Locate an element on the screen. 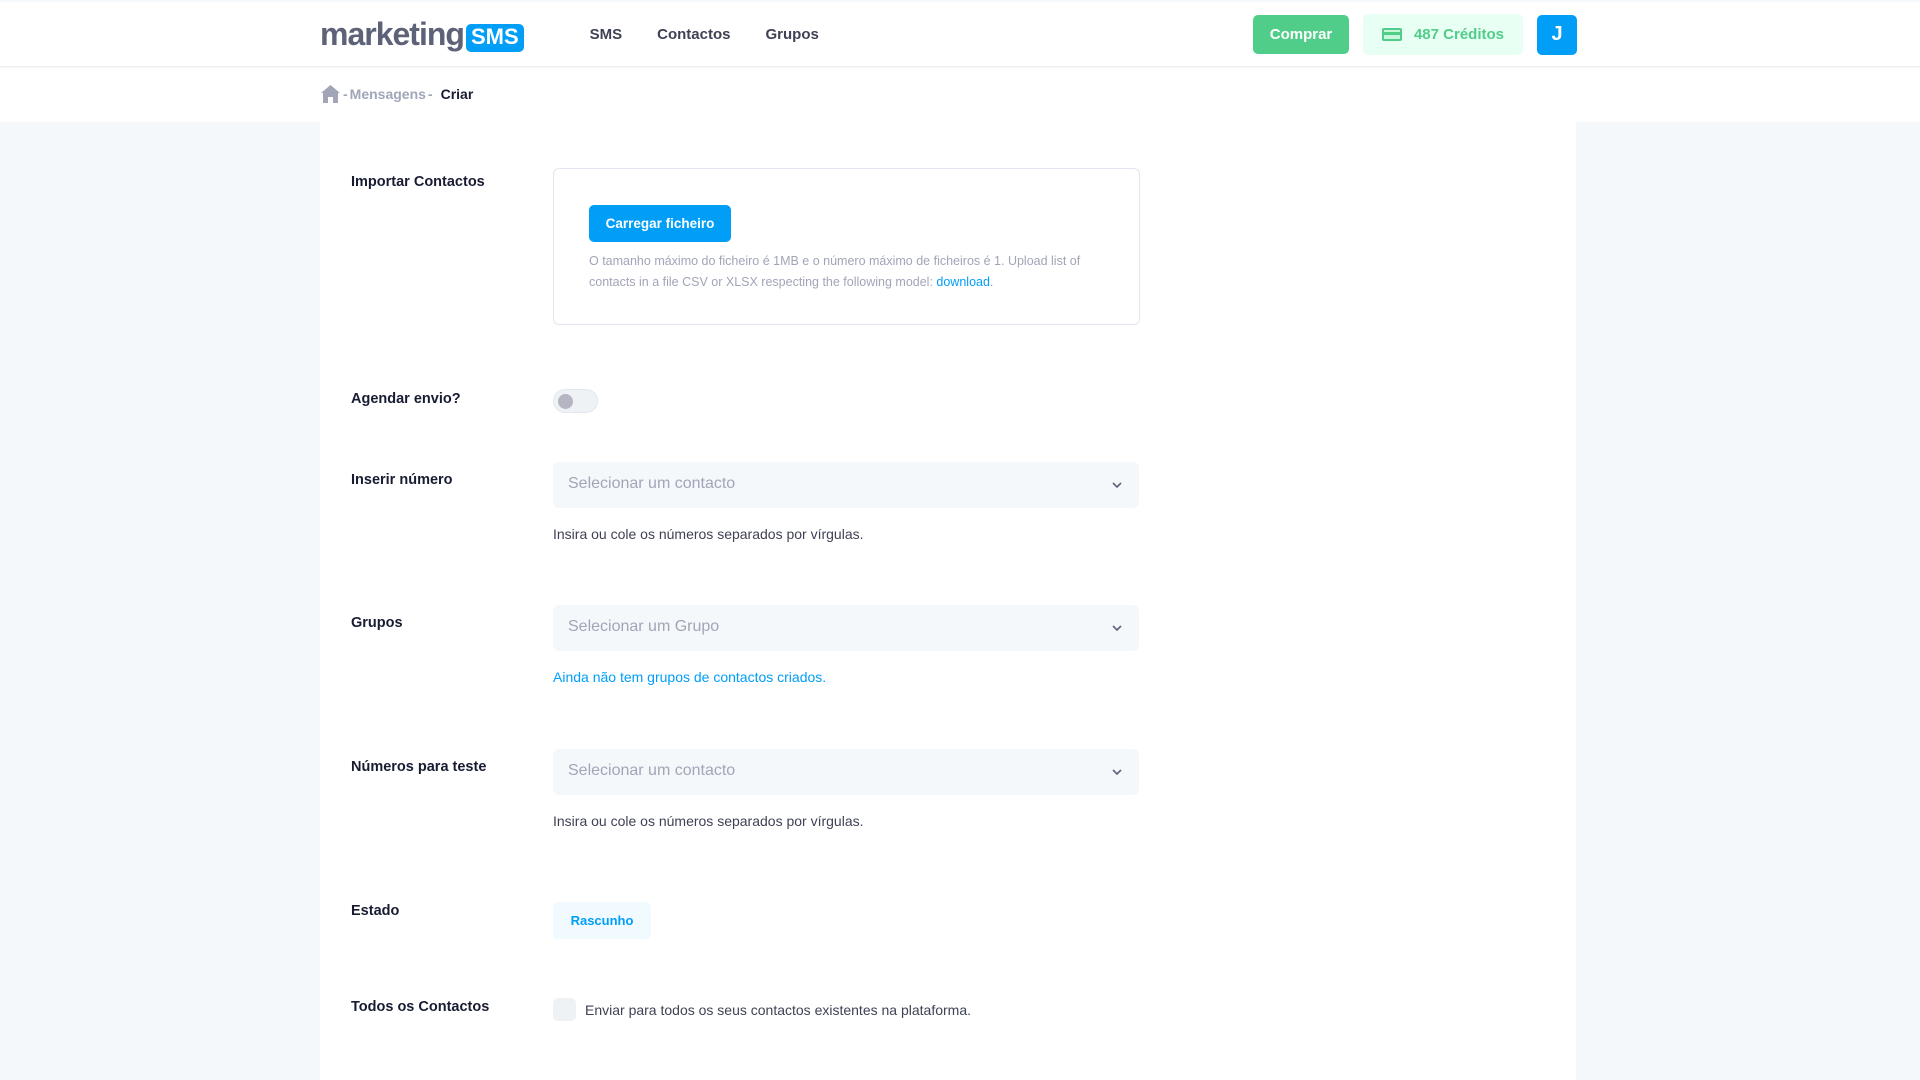 The height and width of the screenshot is (1080, 1920). credits-badge: 487 Créditos is located at coordinates (1443, 34).